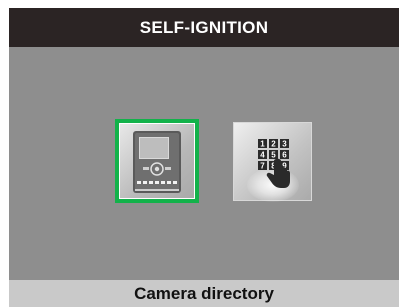 This screenshot has width=408, height=307. Describe the element at coordinates (262, 144) in the screenshot. I see `keypad-digit: 1` at that location.